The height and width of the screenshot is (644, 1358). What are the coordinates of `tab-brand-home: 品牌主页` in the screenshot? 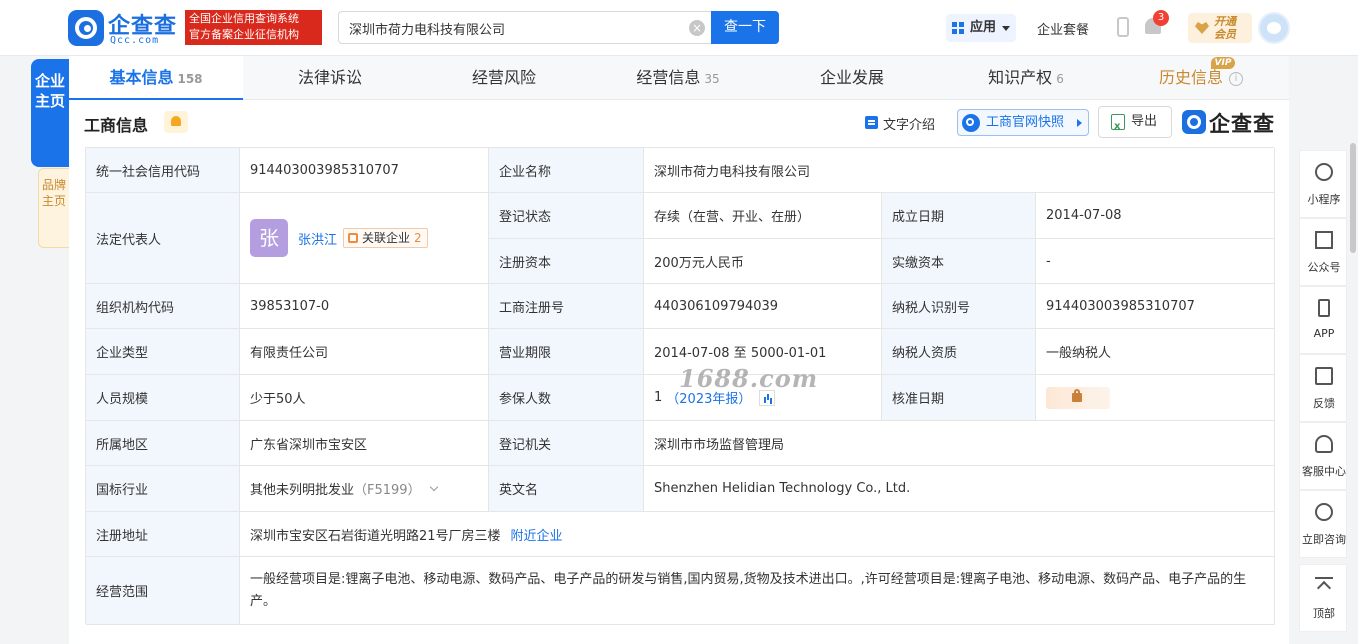 It's located at (53, 208).